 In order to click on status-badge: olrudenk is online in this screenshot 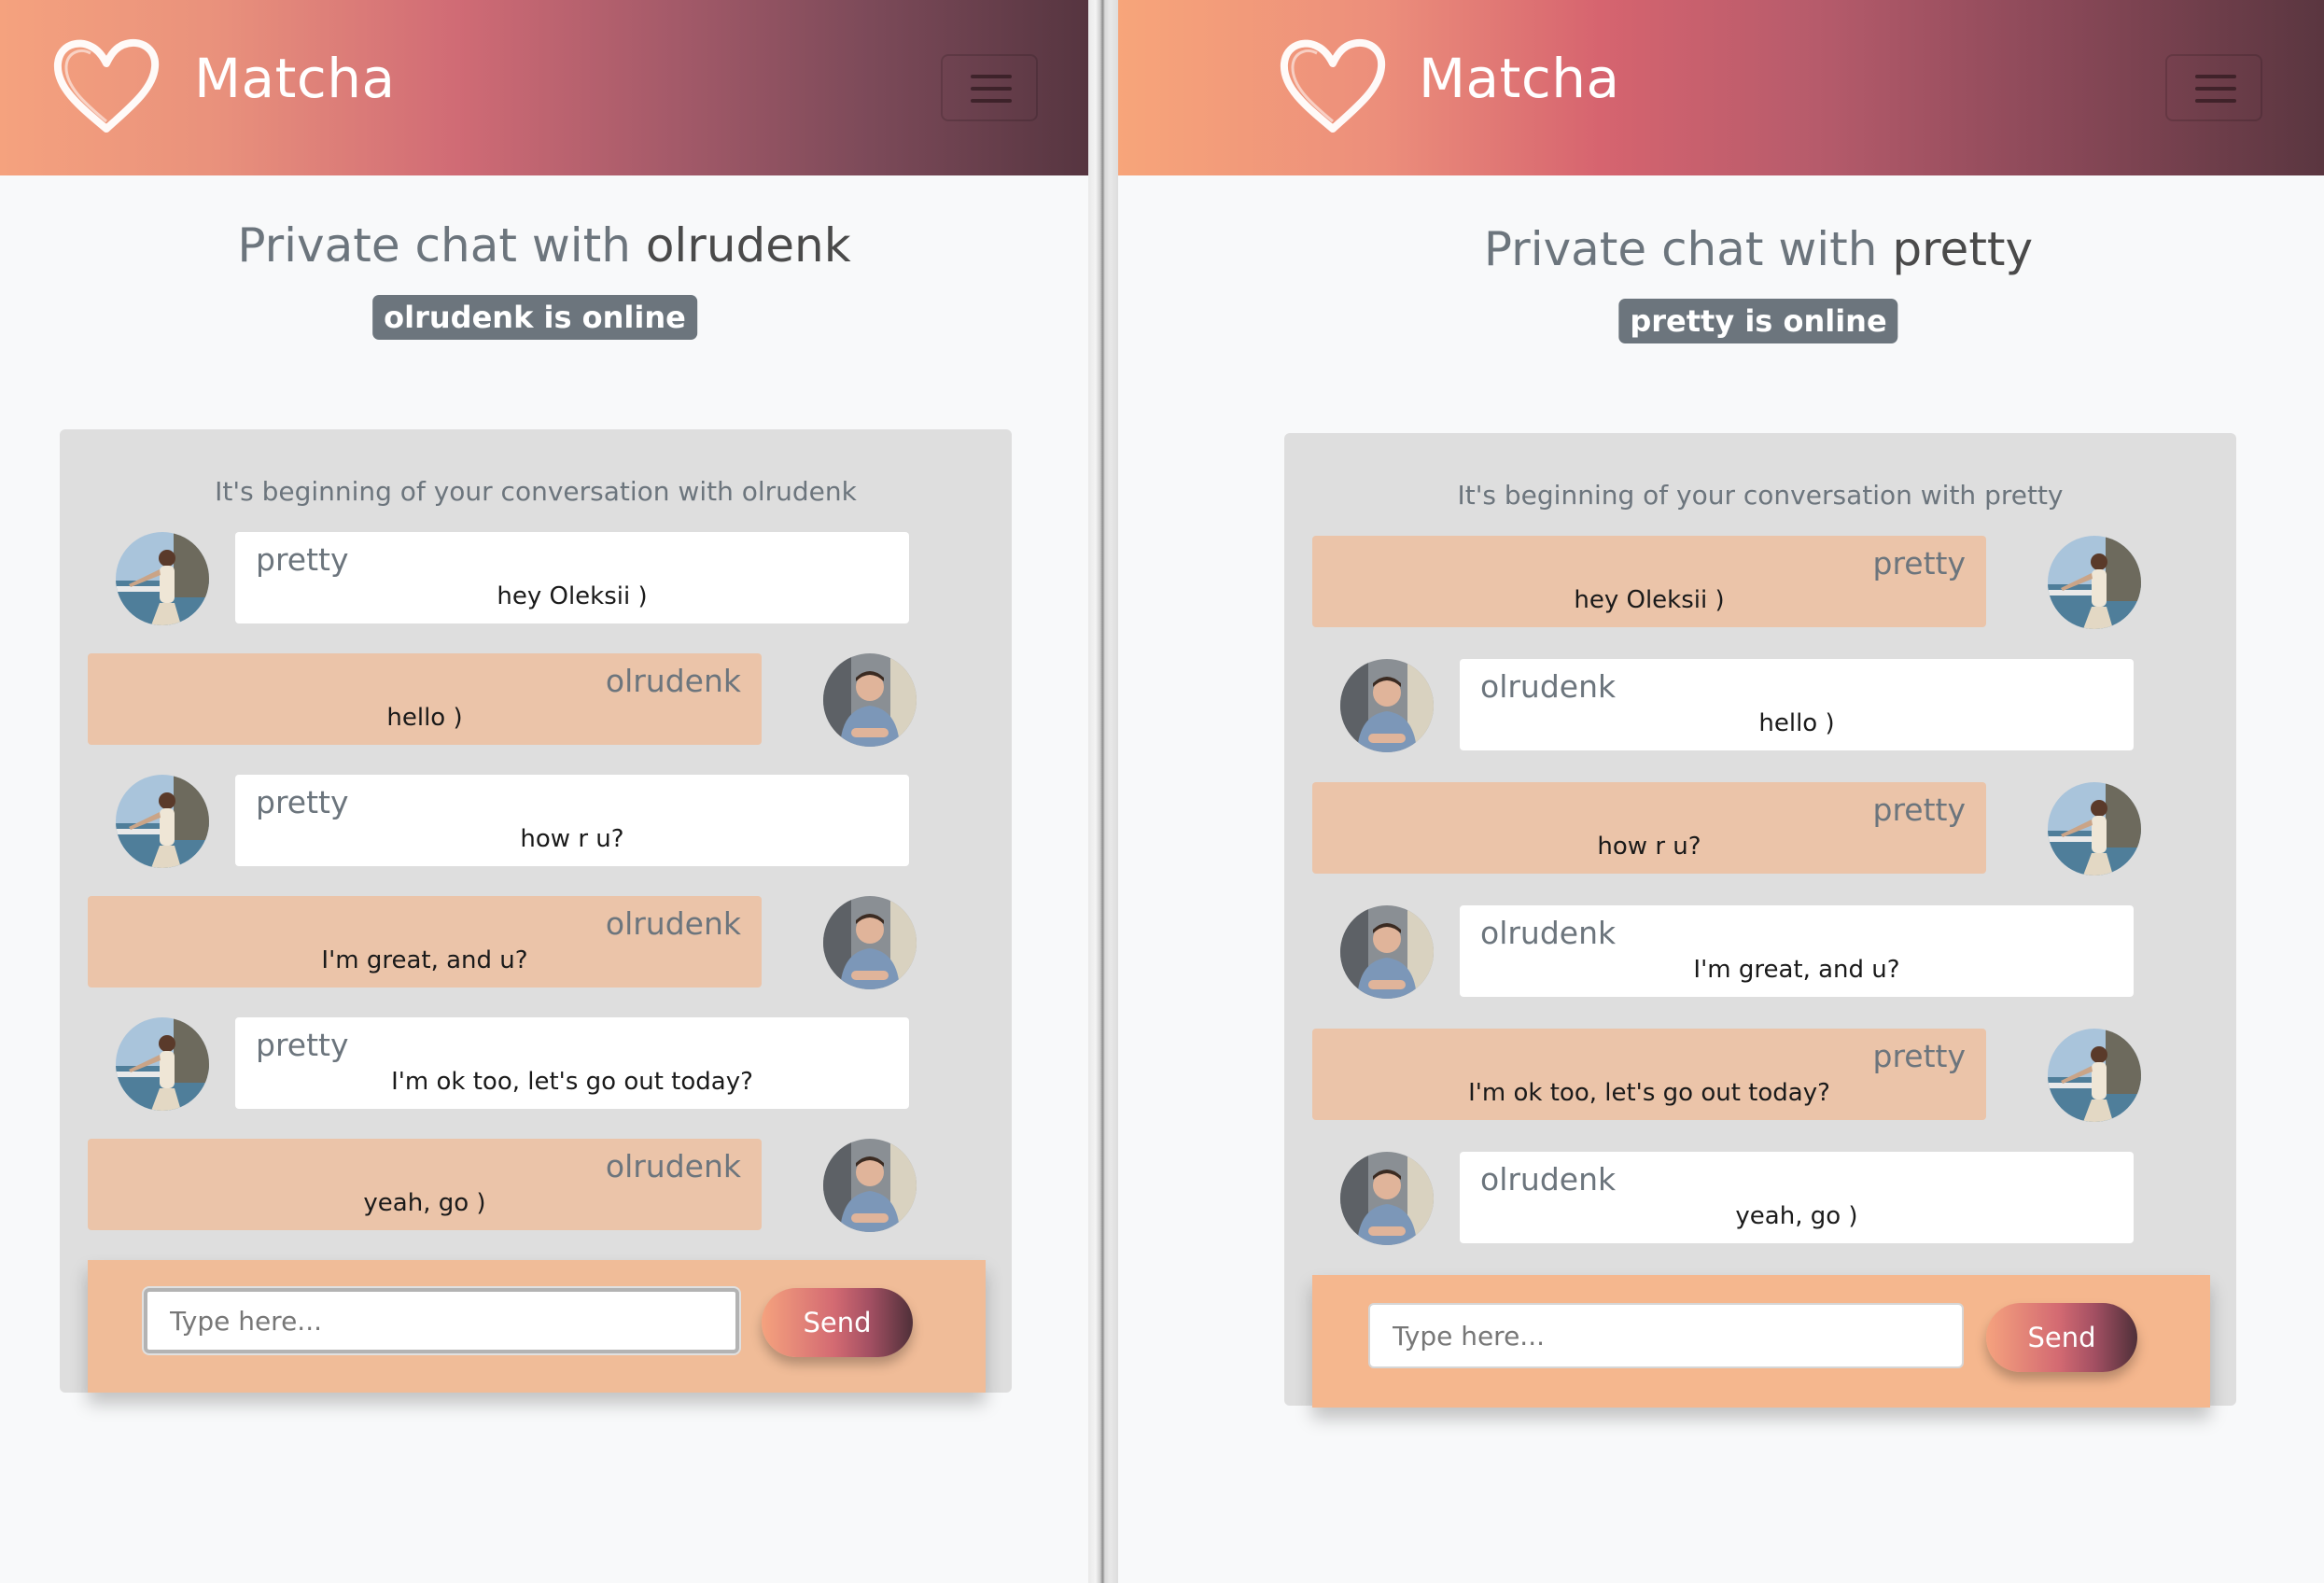, I will do `click(534, 318)`.